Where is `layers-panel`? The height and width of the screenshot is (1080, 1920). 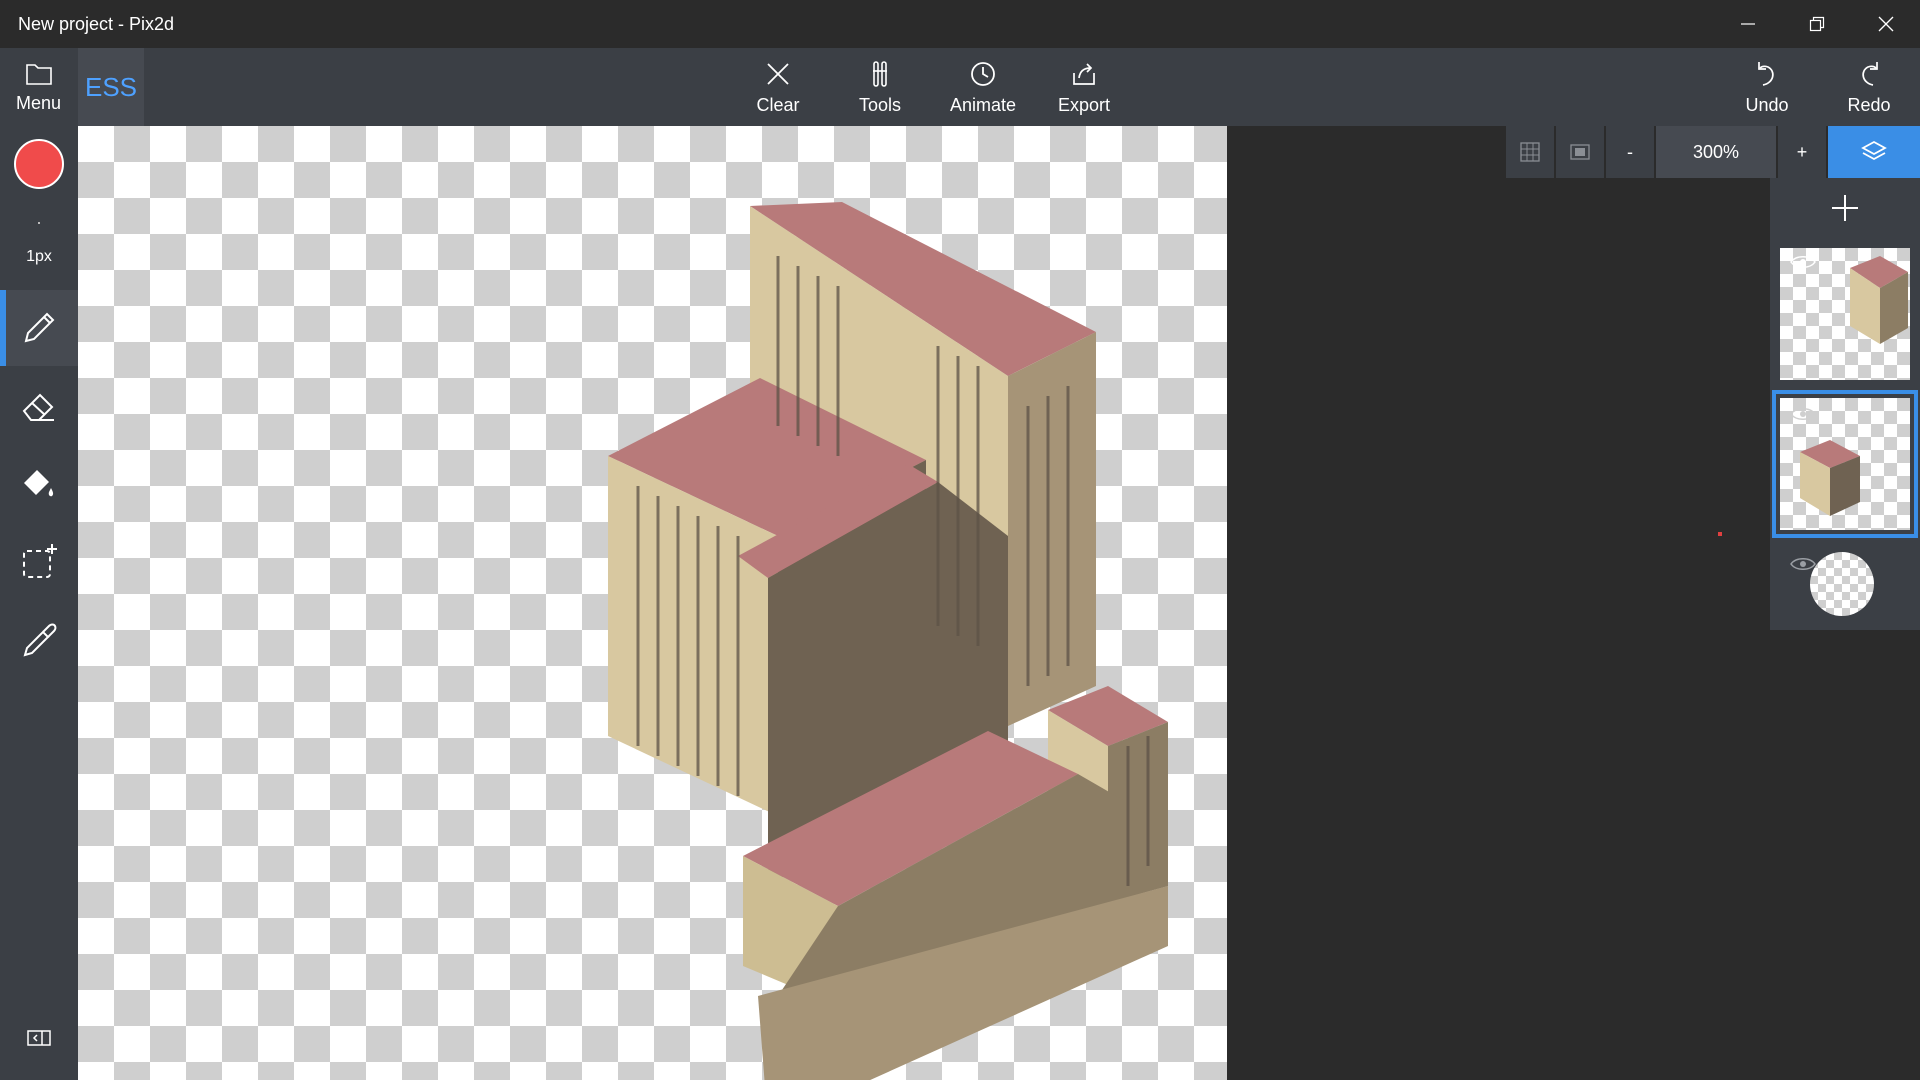
layers-panel is located at coordinates (1845, 404).